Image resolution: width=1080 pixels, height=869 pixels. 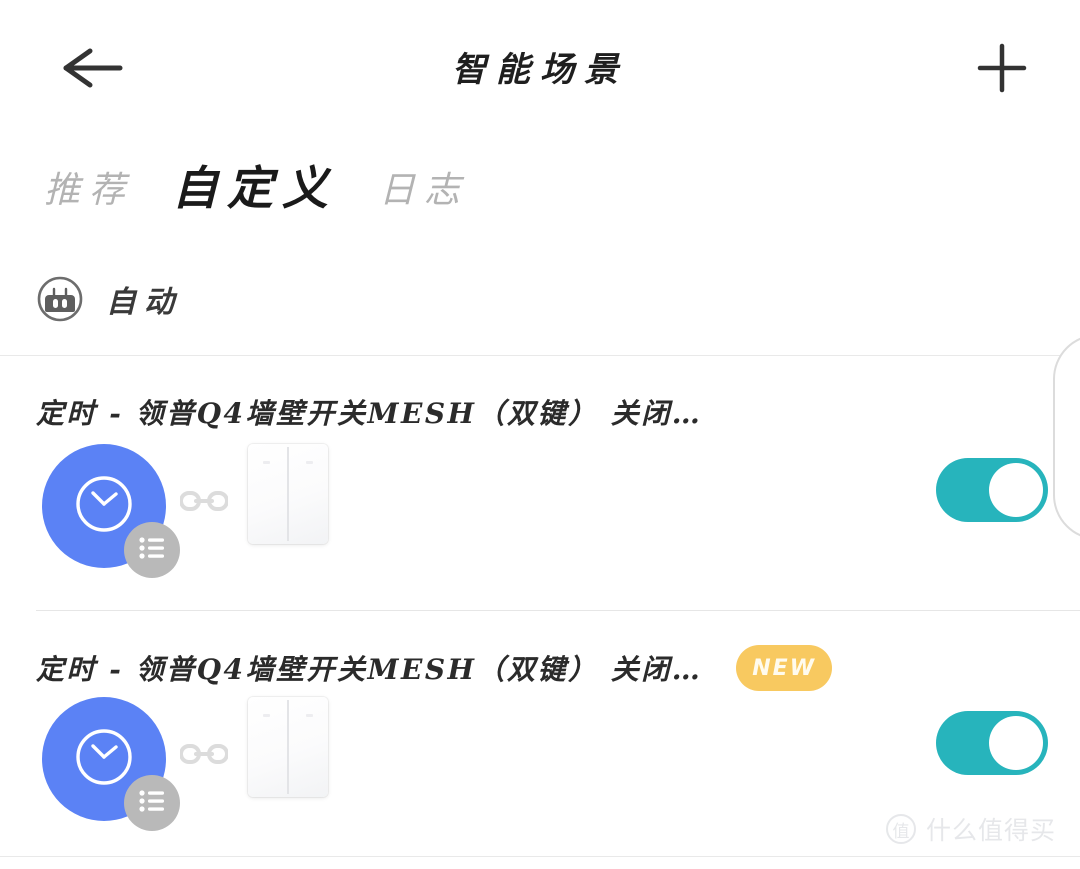 I want to click on status-badge-new: NEW, so click(x=784, y=668).